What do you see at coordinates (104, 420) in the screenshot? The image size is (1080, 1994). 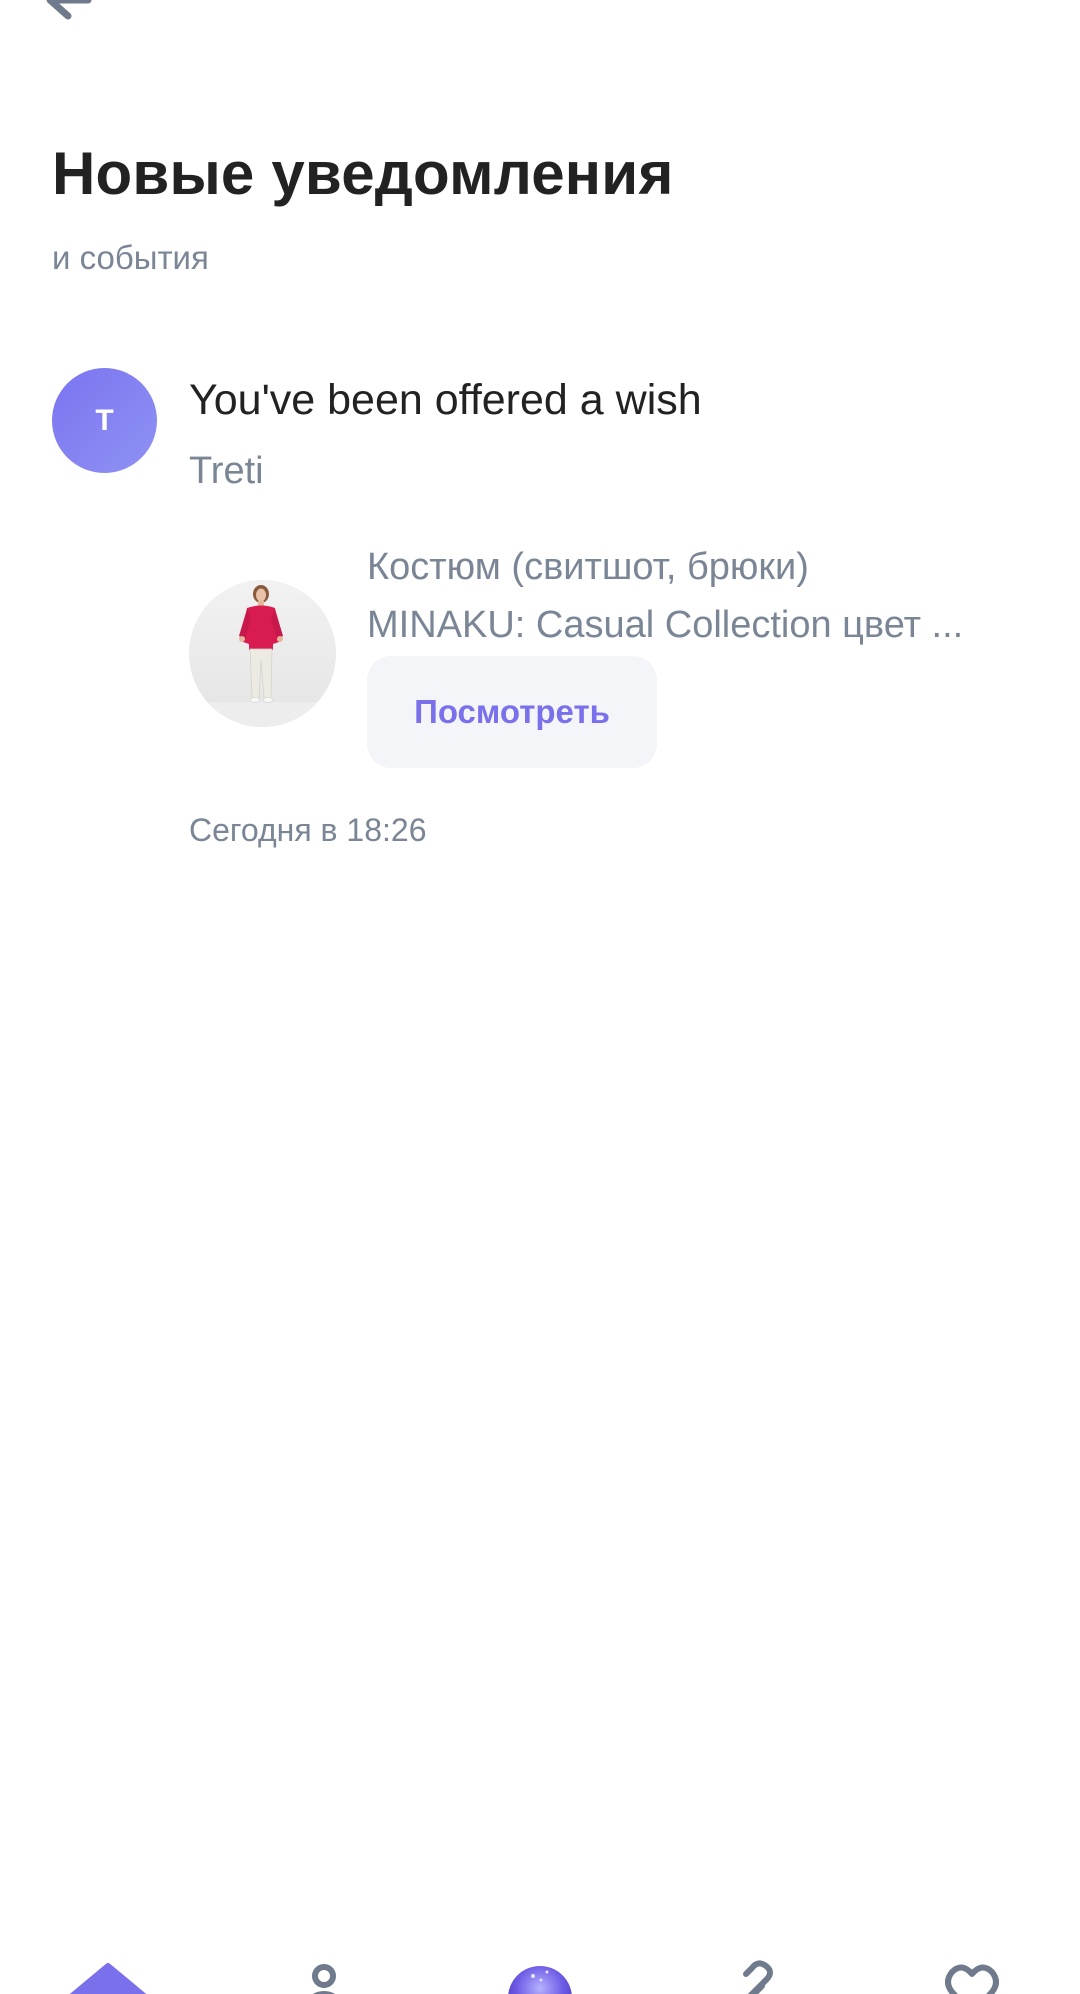 I see `avatar: T` at bounding box center [104, 420].